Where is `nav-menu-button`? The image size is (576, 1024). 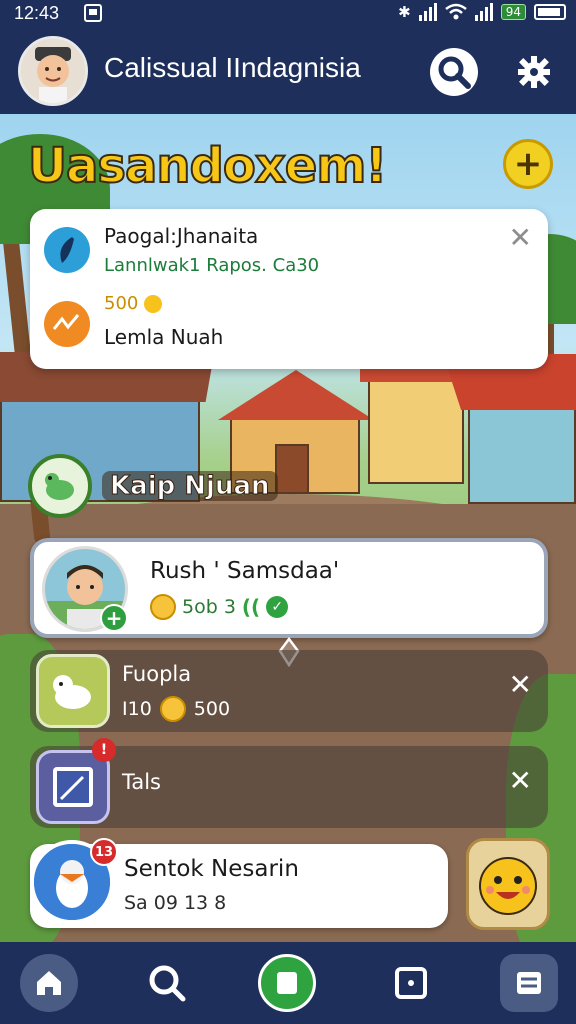
nav-menu-button is located at coordinates (529, 983).